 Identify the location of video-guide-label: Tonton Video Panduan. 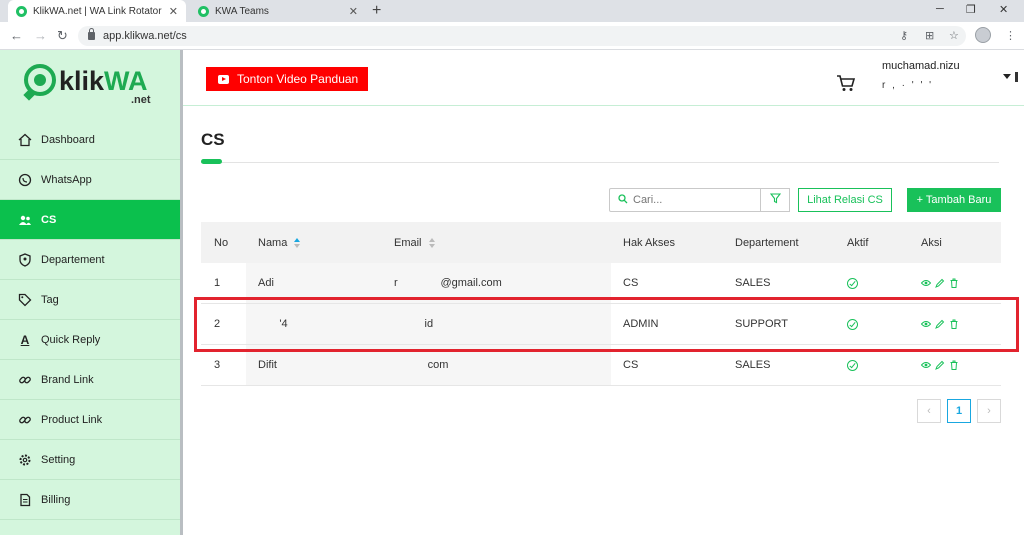
(298, 79).